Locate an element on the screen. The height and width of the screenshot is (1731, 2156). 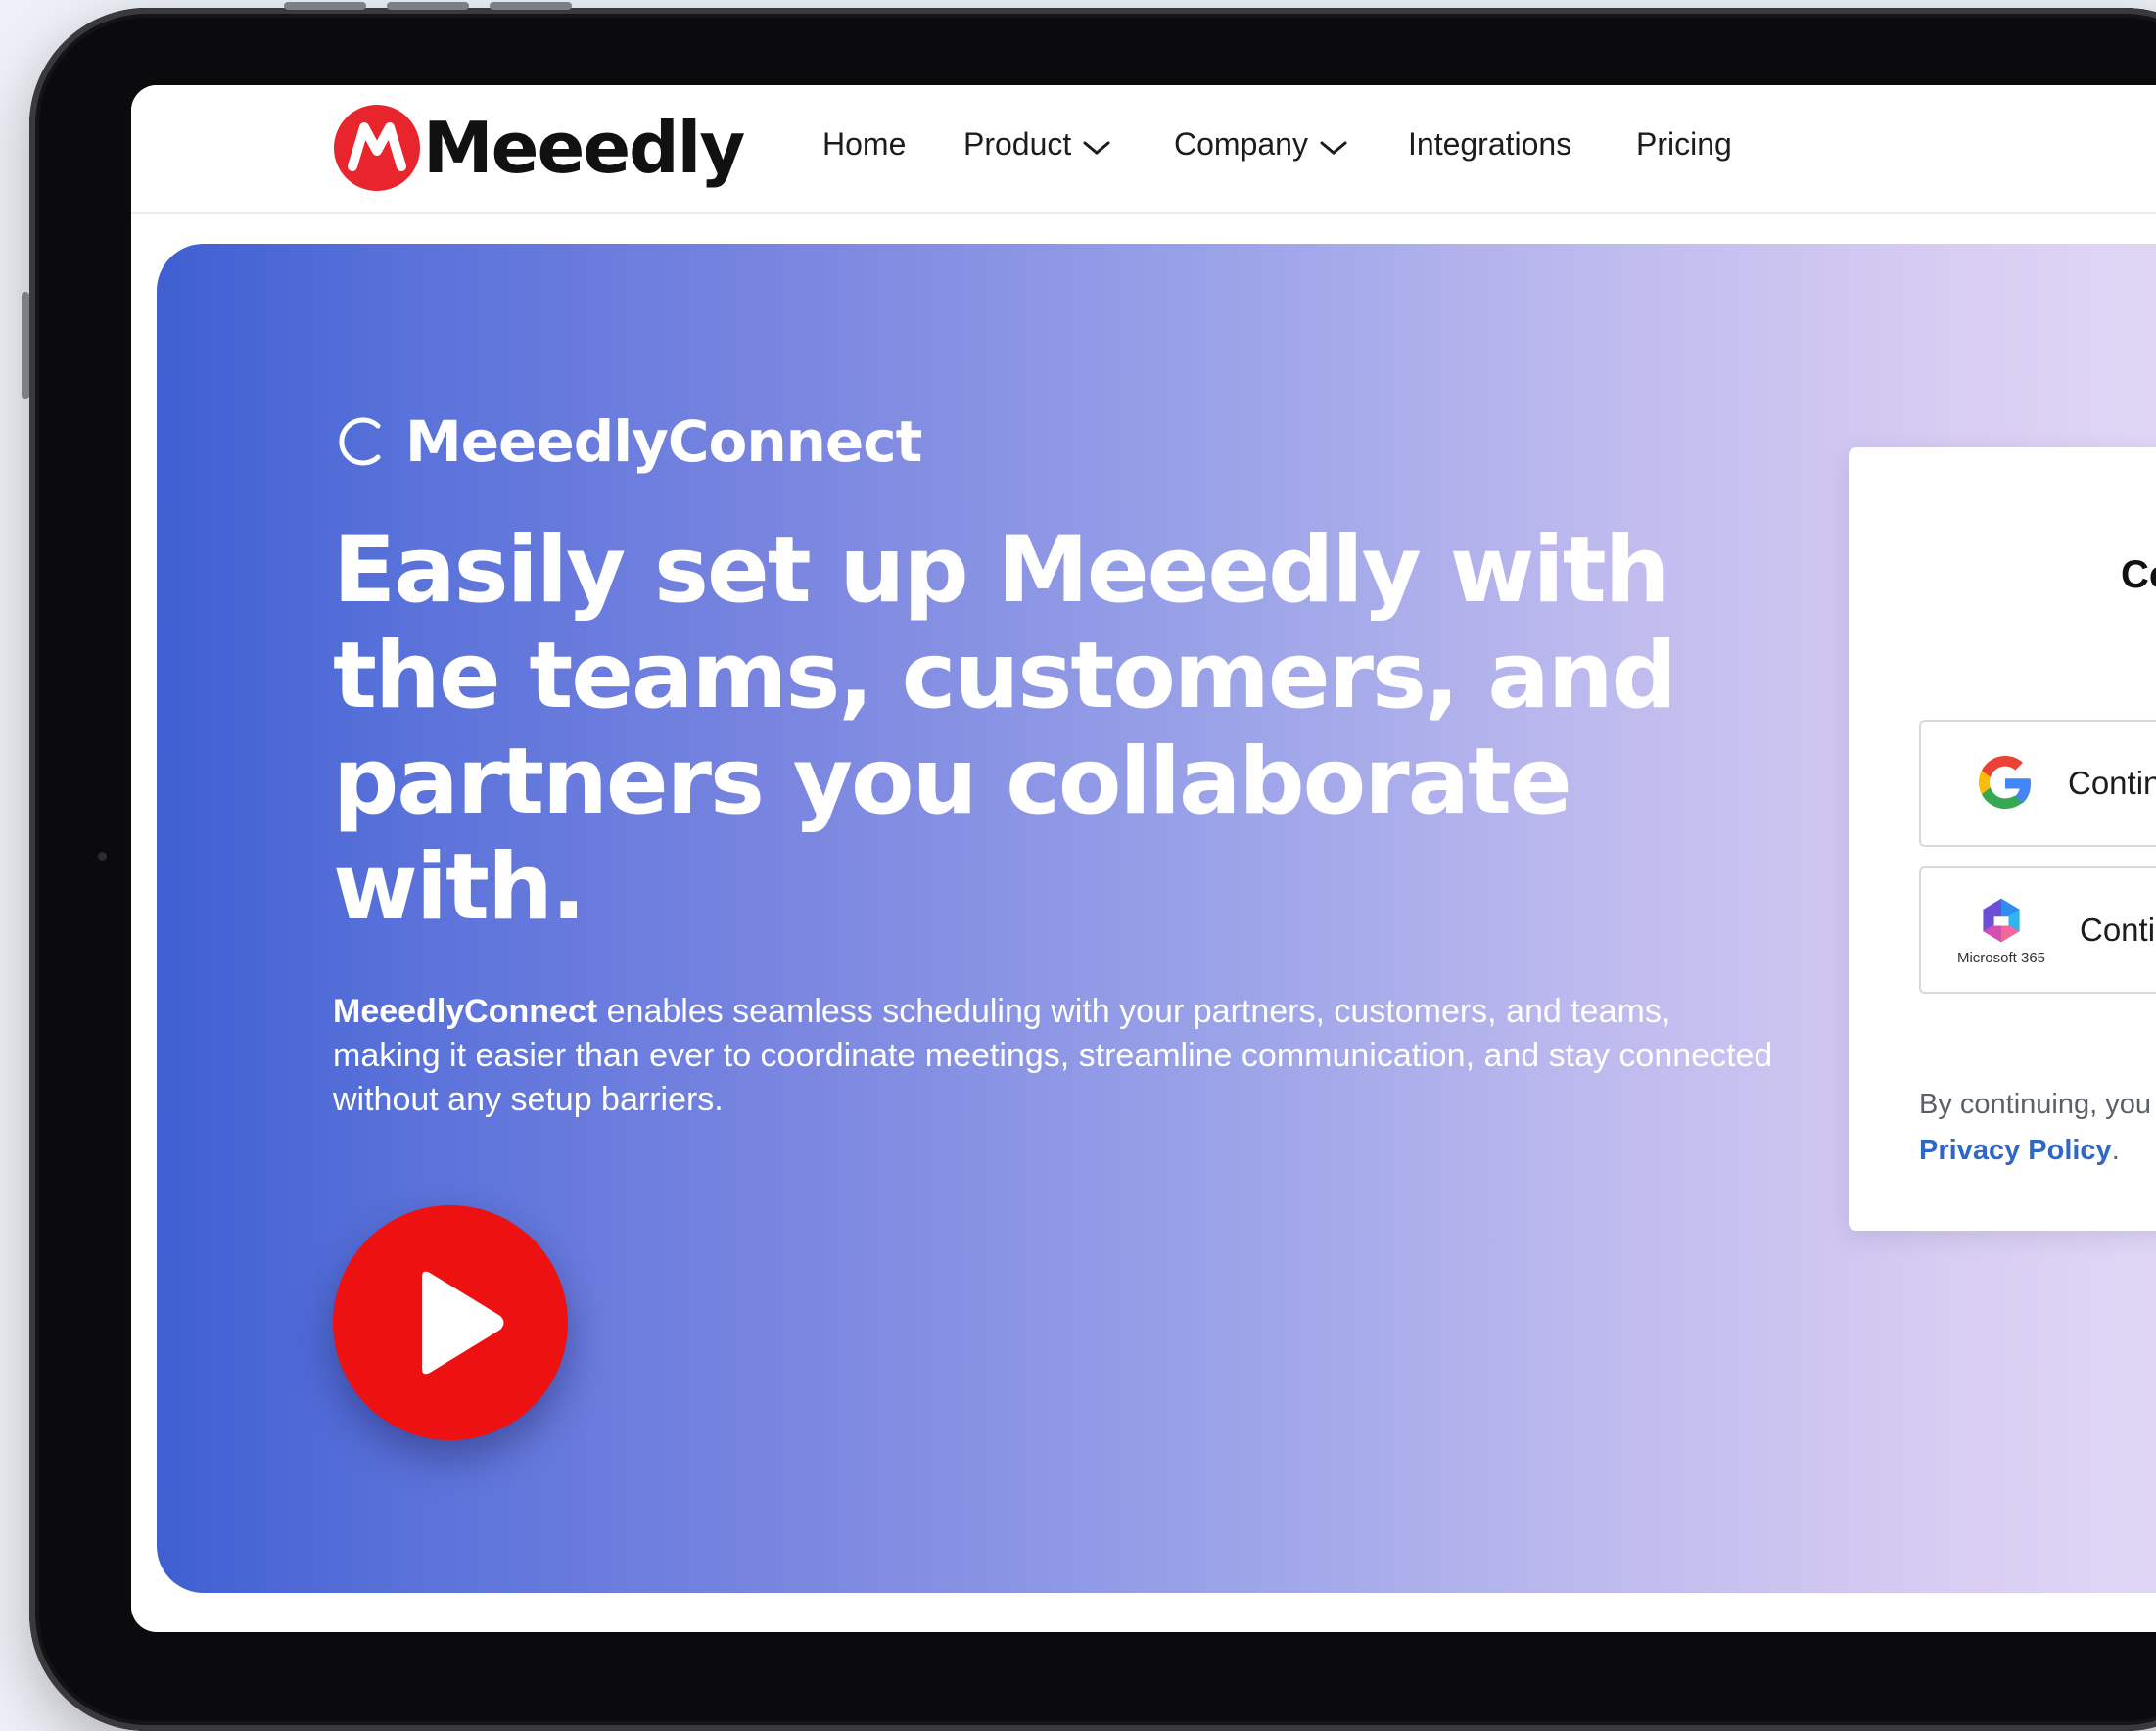
legal-end: . is located at coordinates (2116, 1150).